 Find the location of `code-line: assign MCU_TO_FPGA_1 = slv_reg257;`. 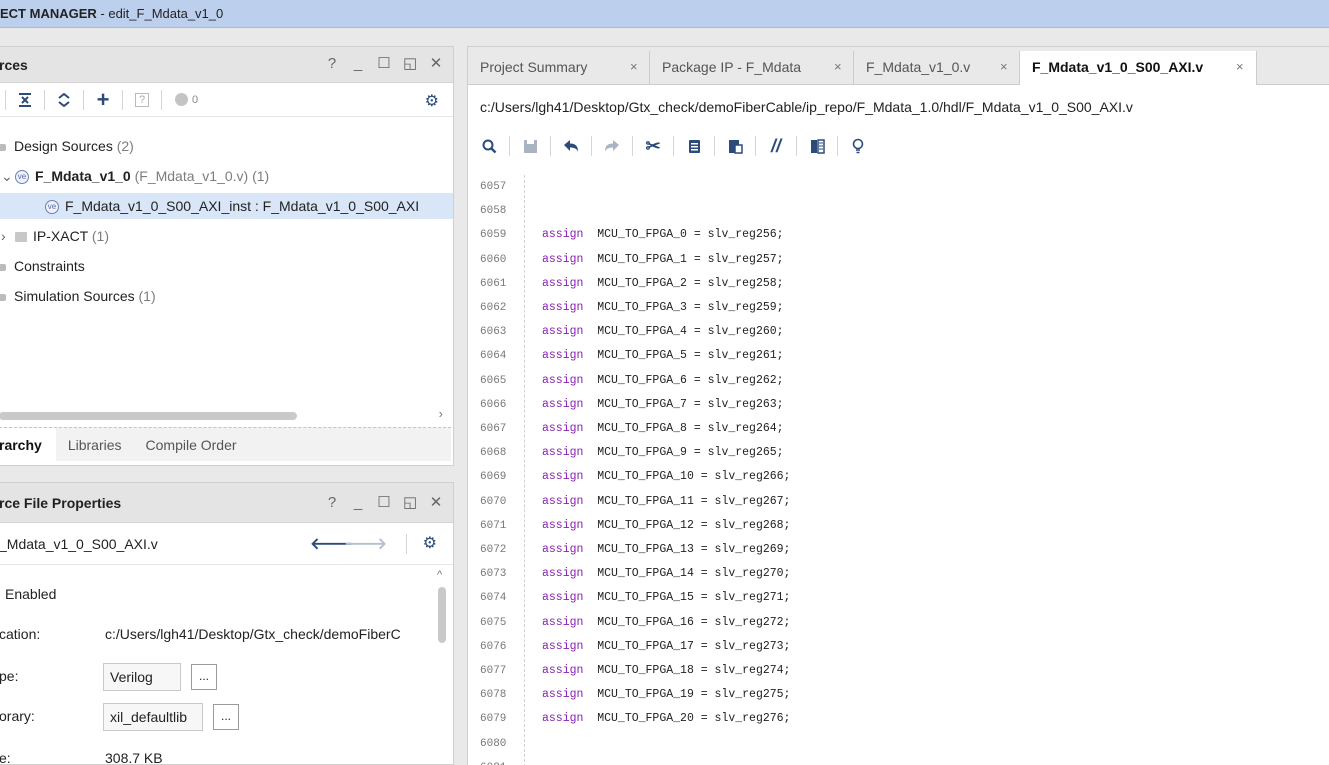

code-line: assign MCU_TO_FPGA_1 = slv_reg257; is located at coordinates (663, 260).